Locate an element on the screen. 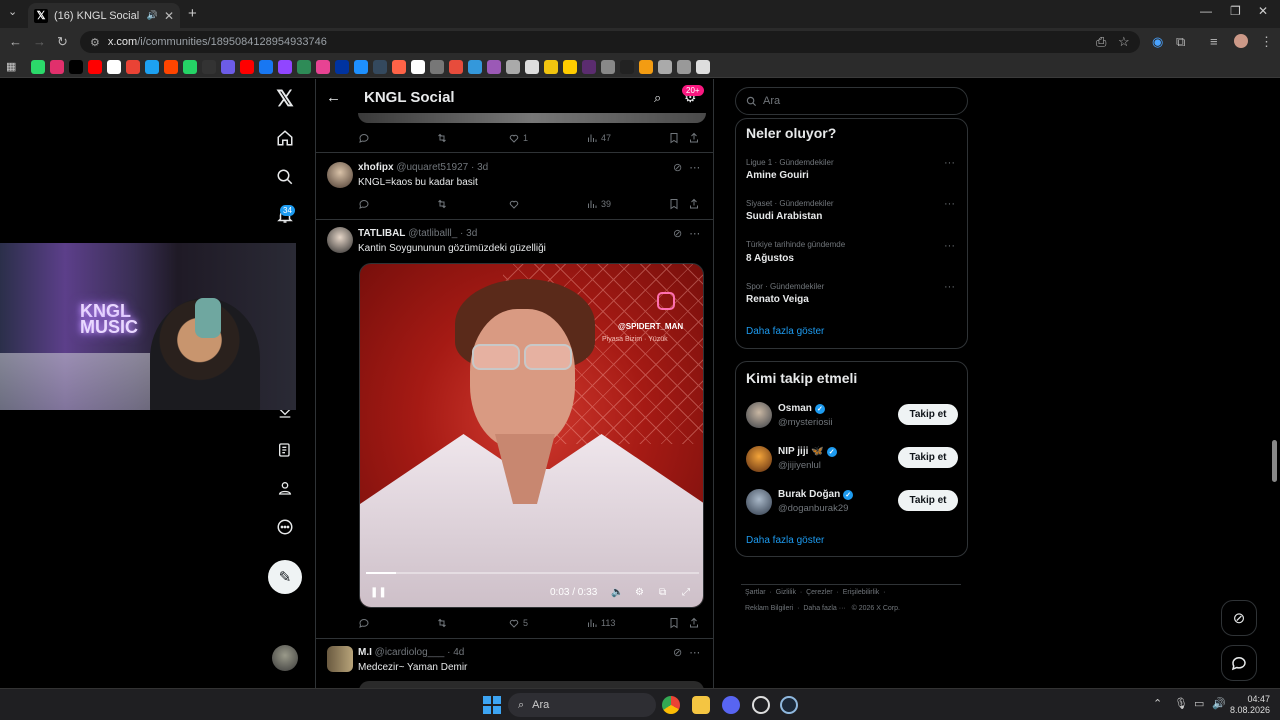 The width and height of the screenshot is (1280, 720). suggestion-name: Osman ✓ is located at coordinates (801, 408).